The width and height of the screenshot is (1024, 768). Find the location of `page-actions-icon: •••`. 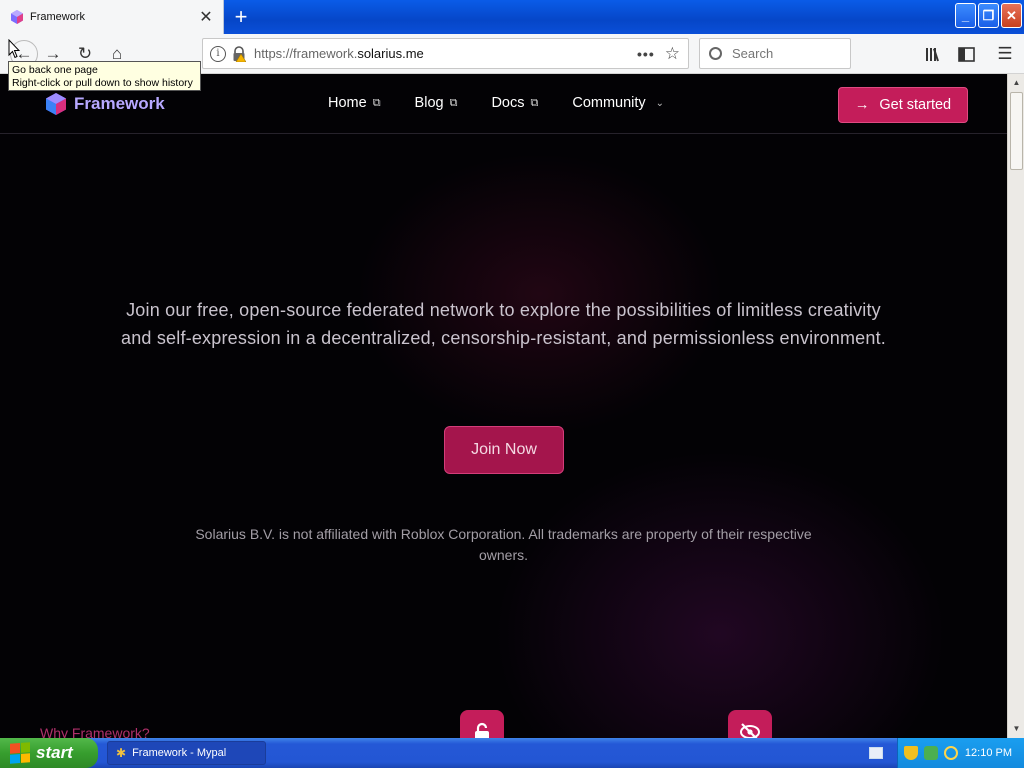

page-actions-icon: ••• is located at coordinates (646, 54).